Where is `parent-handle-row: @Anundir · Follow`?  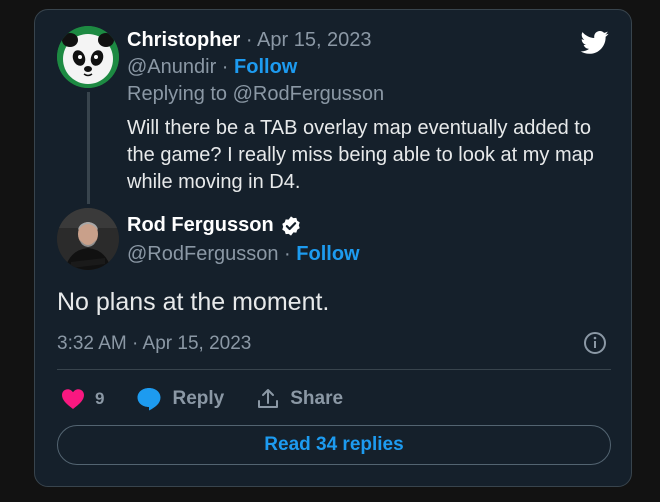 parent-handle-row: @Anundir · Follow is located at coordinates (212, 67).